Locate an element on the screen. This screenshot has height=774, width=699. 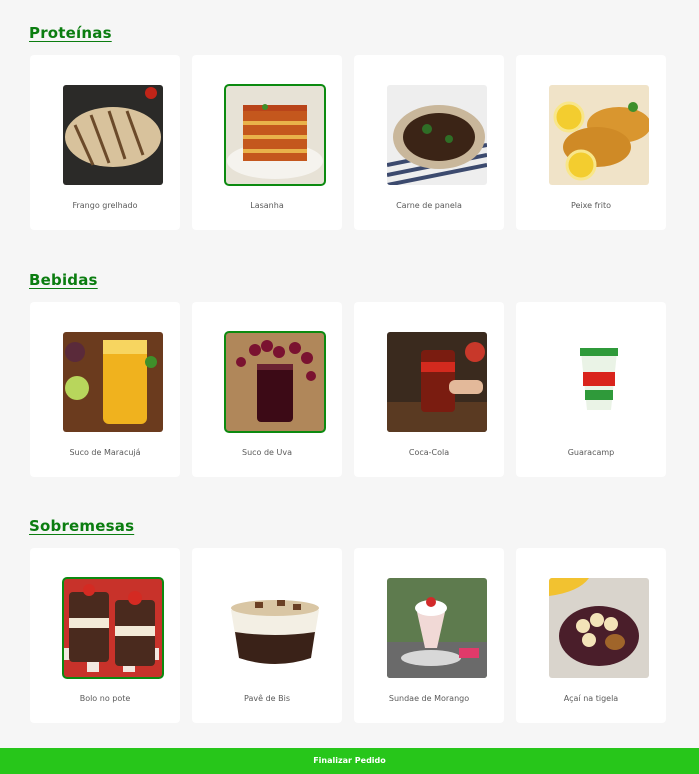
food-card-lasanha: Lasanha is located at coordinates (267, 142).